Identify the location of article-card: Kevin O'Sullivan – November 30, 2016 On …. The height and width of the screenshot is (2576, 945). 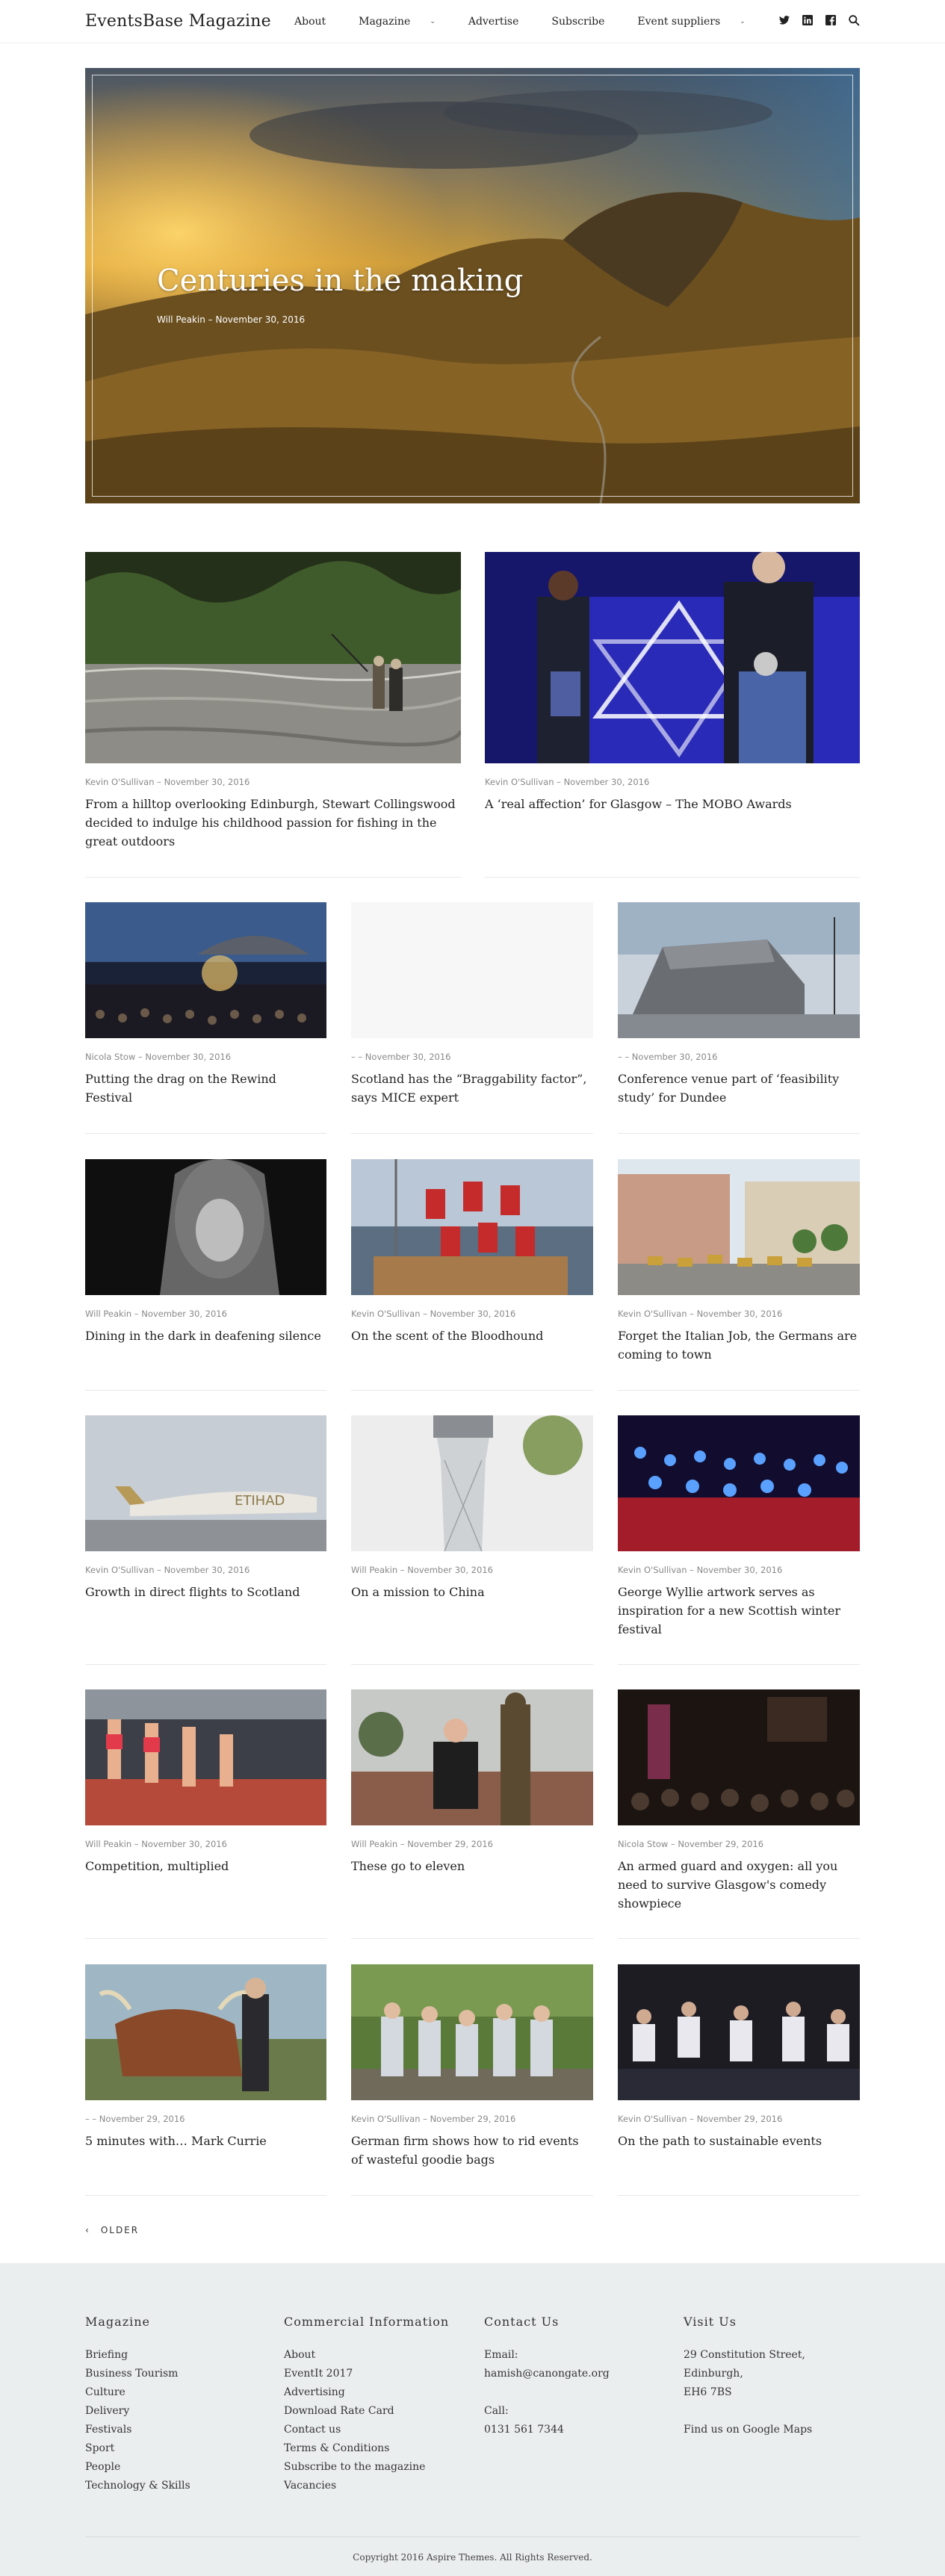
(472, 1275).